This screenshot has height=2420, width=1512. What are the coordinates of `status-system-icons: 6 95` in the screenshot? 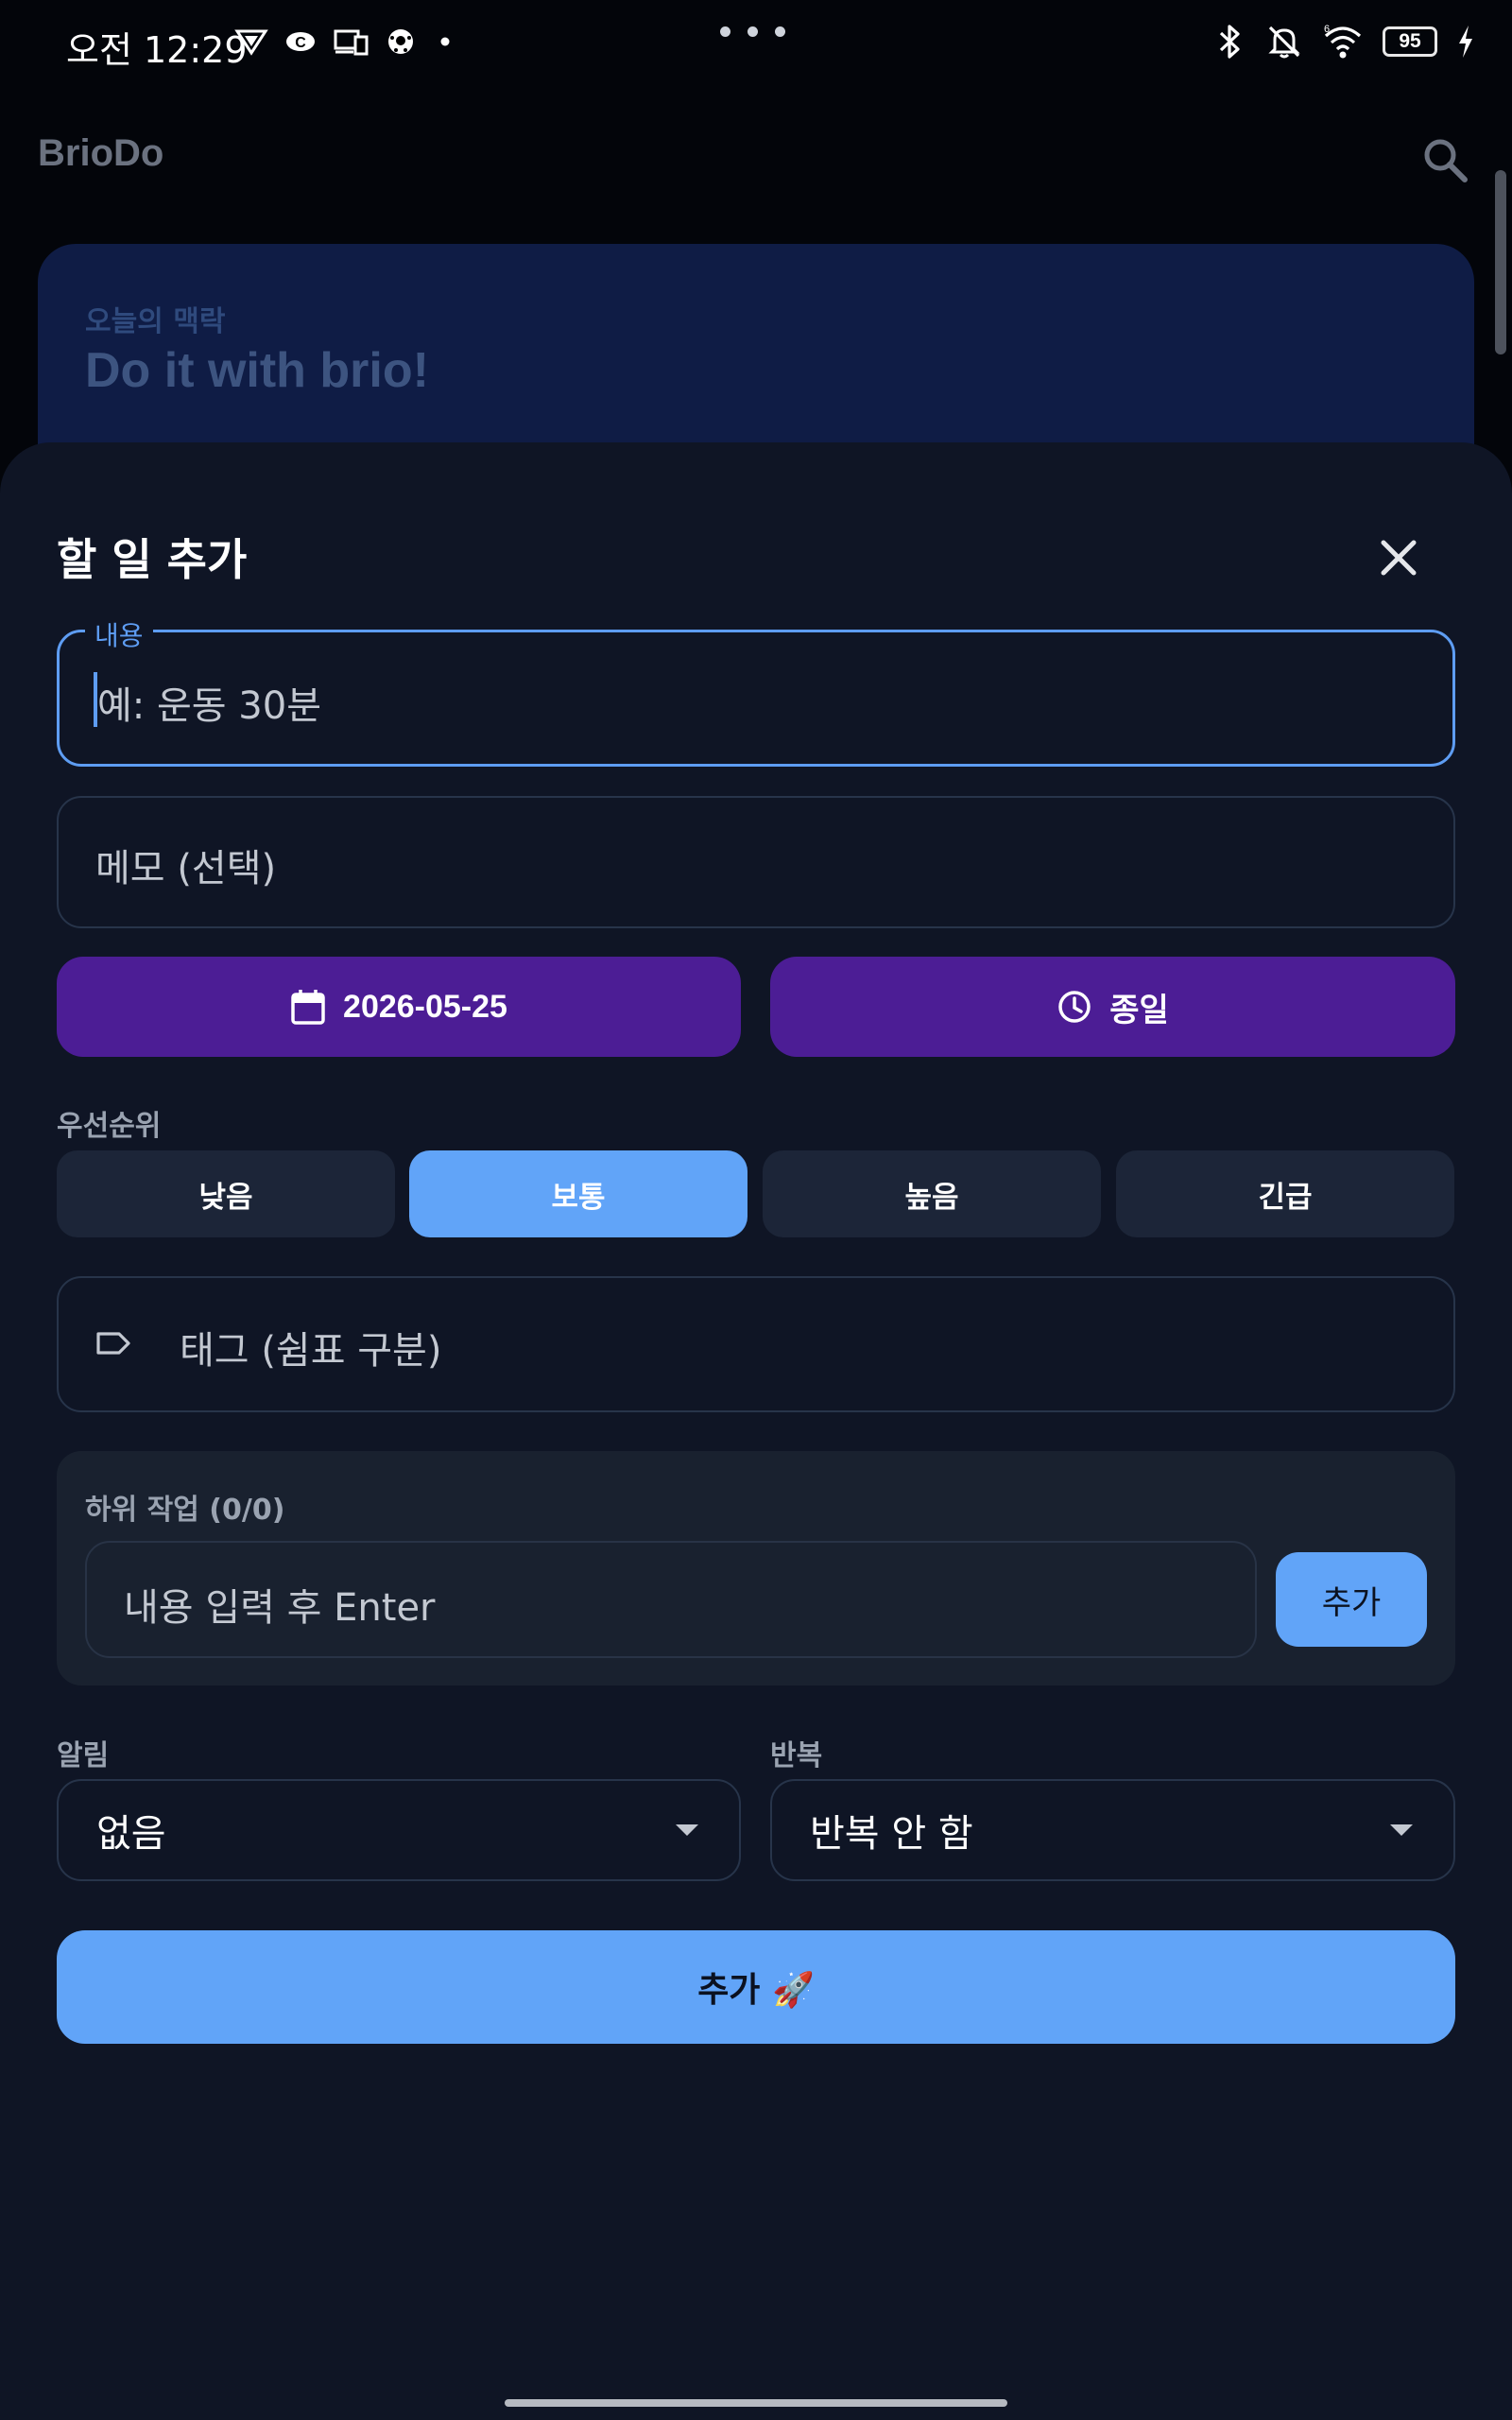 It's located at (1344, 41).